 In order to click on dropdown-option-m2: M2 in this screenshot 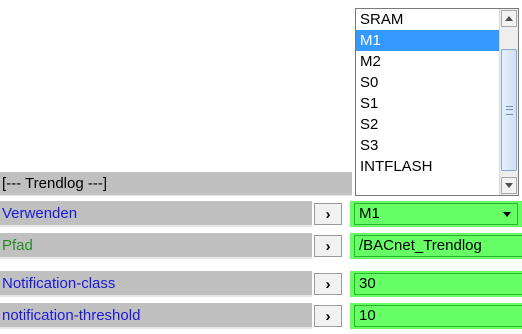, I will do `click(427, 61)`.